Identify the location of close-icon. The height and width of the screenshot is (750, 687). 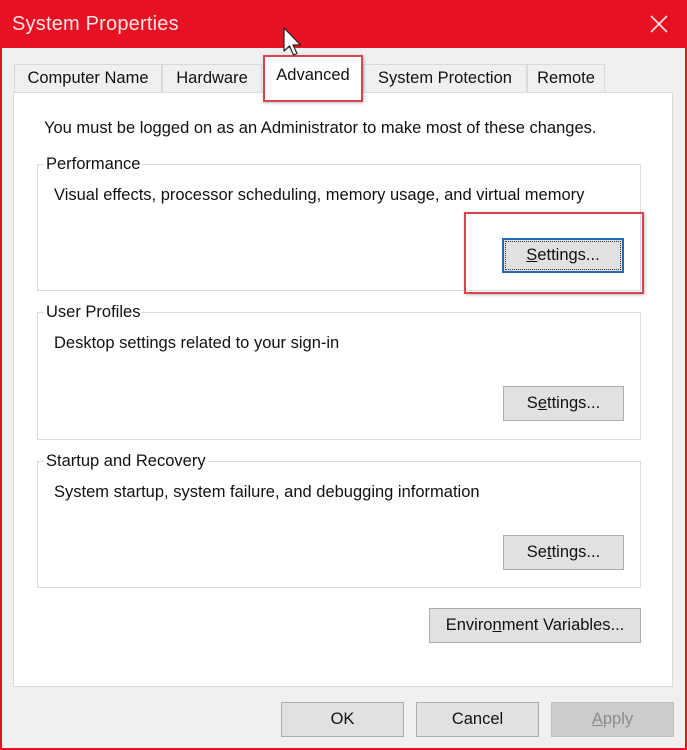
(659, 24).